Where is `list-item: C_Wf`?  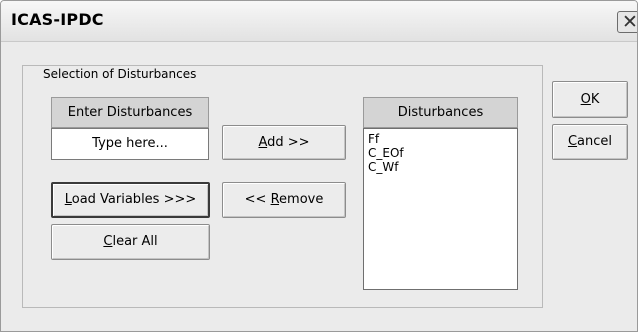 list-item: C_Wf is located at coordinates (442, 167).